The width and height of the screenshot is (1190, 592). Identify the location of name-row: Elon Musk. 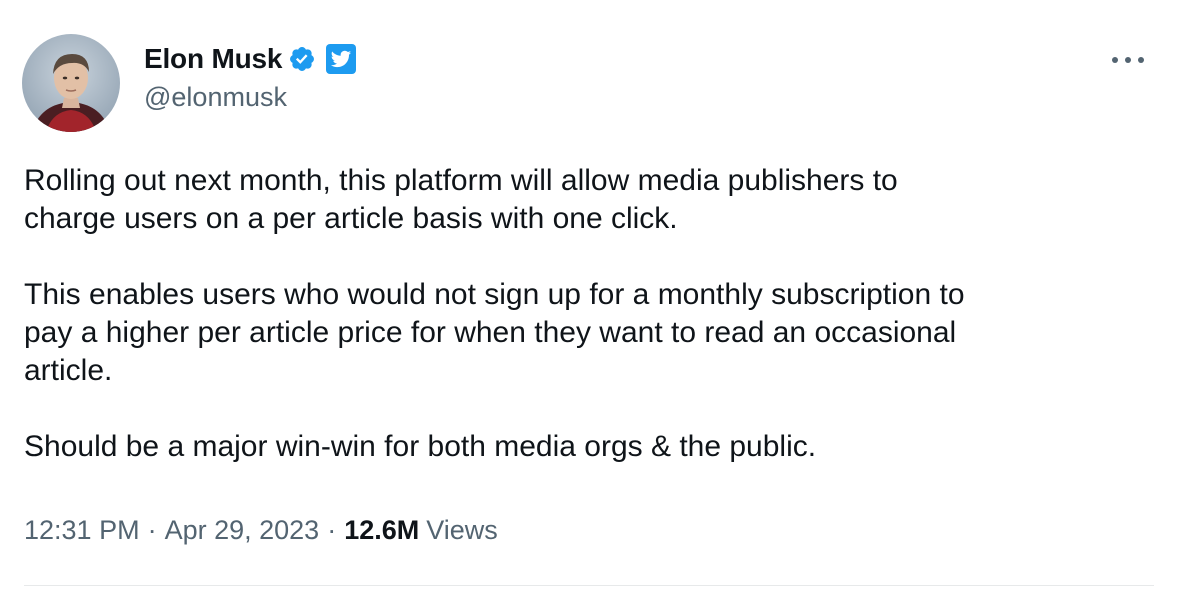
(250, 59).